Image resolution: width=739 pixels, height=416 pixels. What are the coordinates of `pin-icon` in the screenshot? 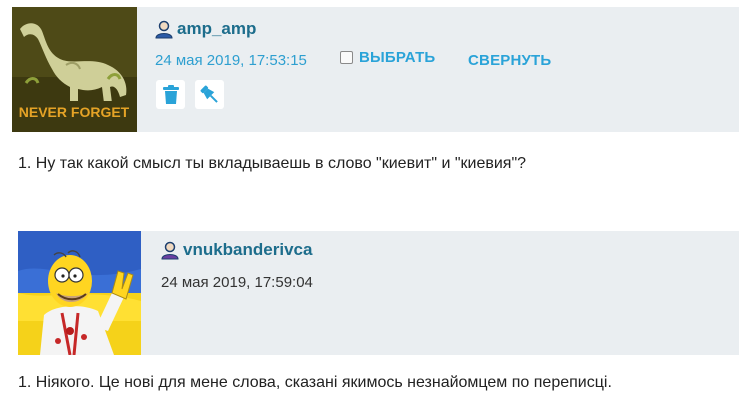 It's located at (209, 94).